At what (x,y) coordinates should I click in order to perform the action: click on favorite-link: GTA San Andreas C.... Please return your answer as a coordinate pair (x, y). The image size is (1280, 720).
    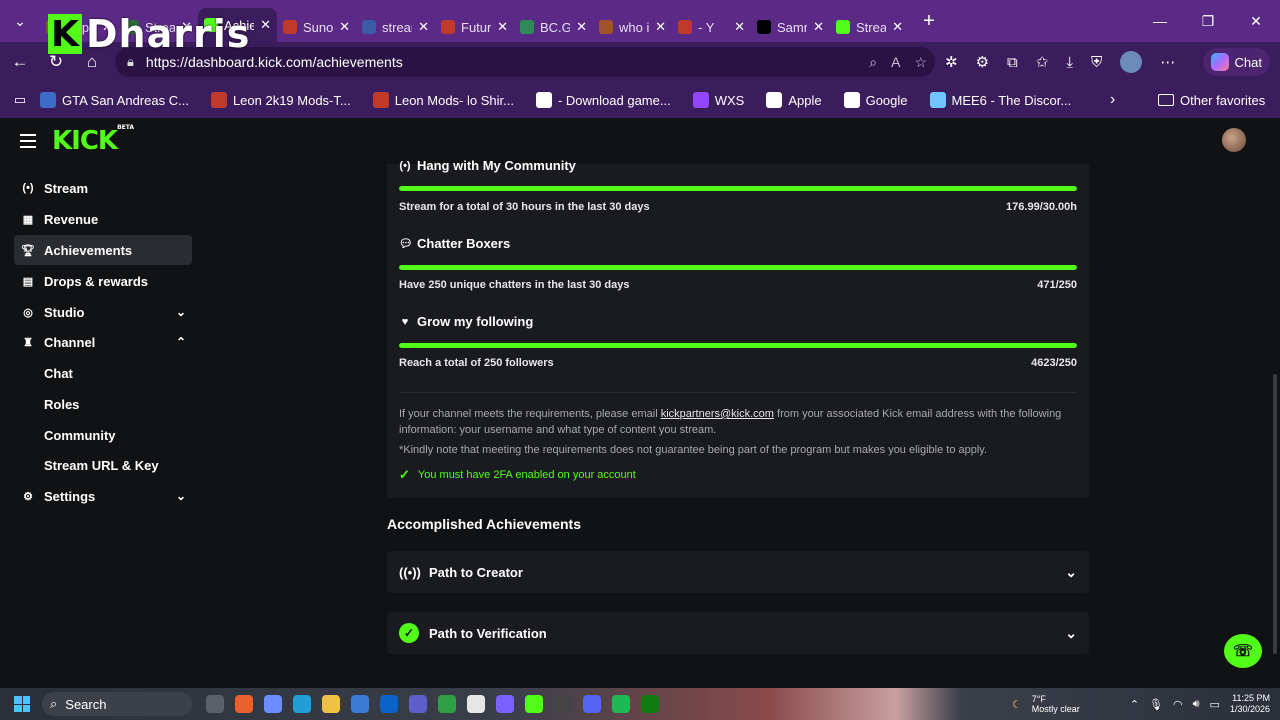
    Looking at the image, I should click on (114, 100).